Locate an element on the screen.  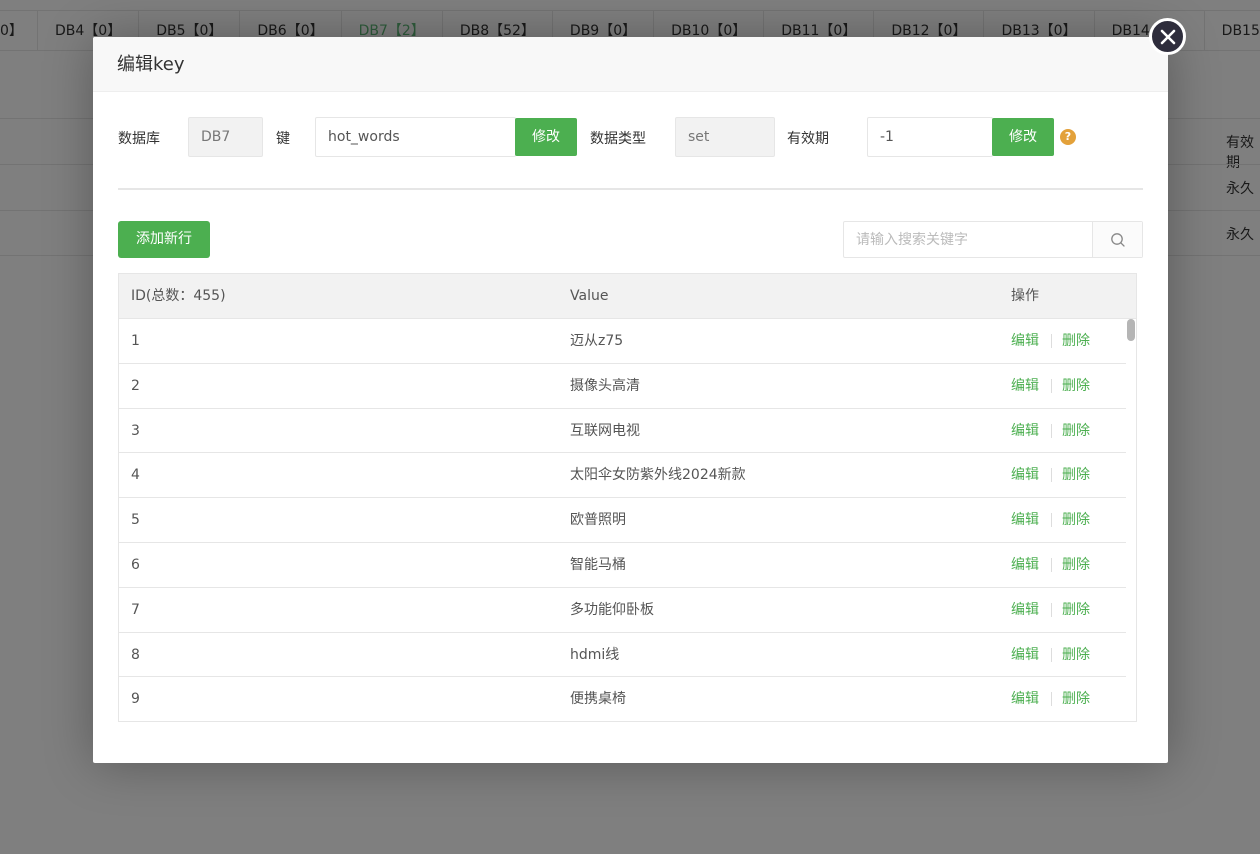
modify-key-button: 修改 is located at coordinates (546, 137).